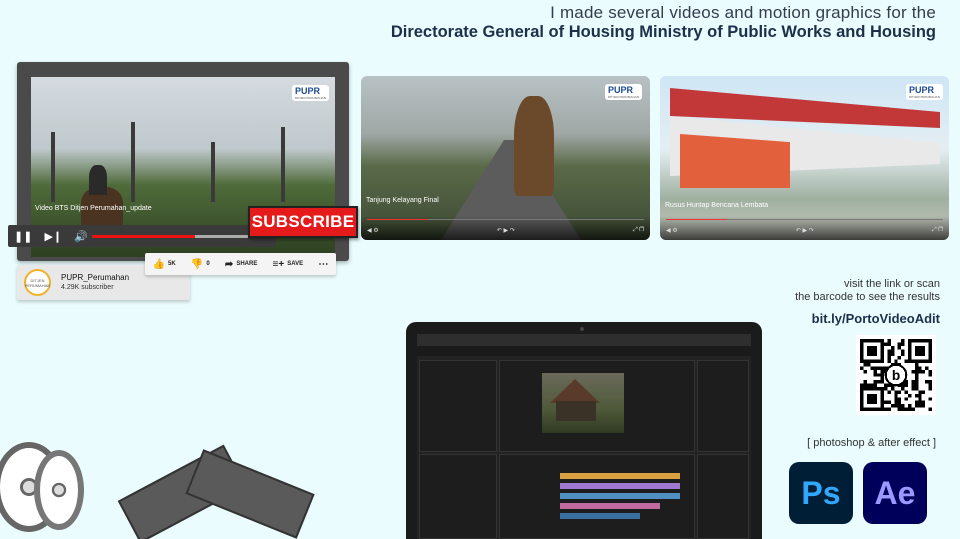 Image resolution: width=960 pixels, height=539 pixels. I want to click on visit-text-2: the barcode to see the results, so click(867, 297).